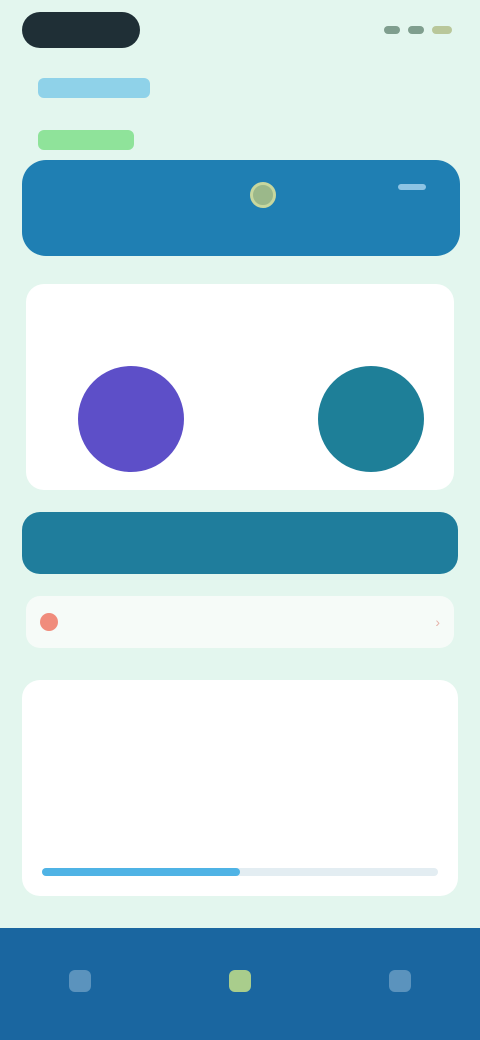 This screenshot has width=480, height=1040. I want to click on stat-left, so click(133, 387).